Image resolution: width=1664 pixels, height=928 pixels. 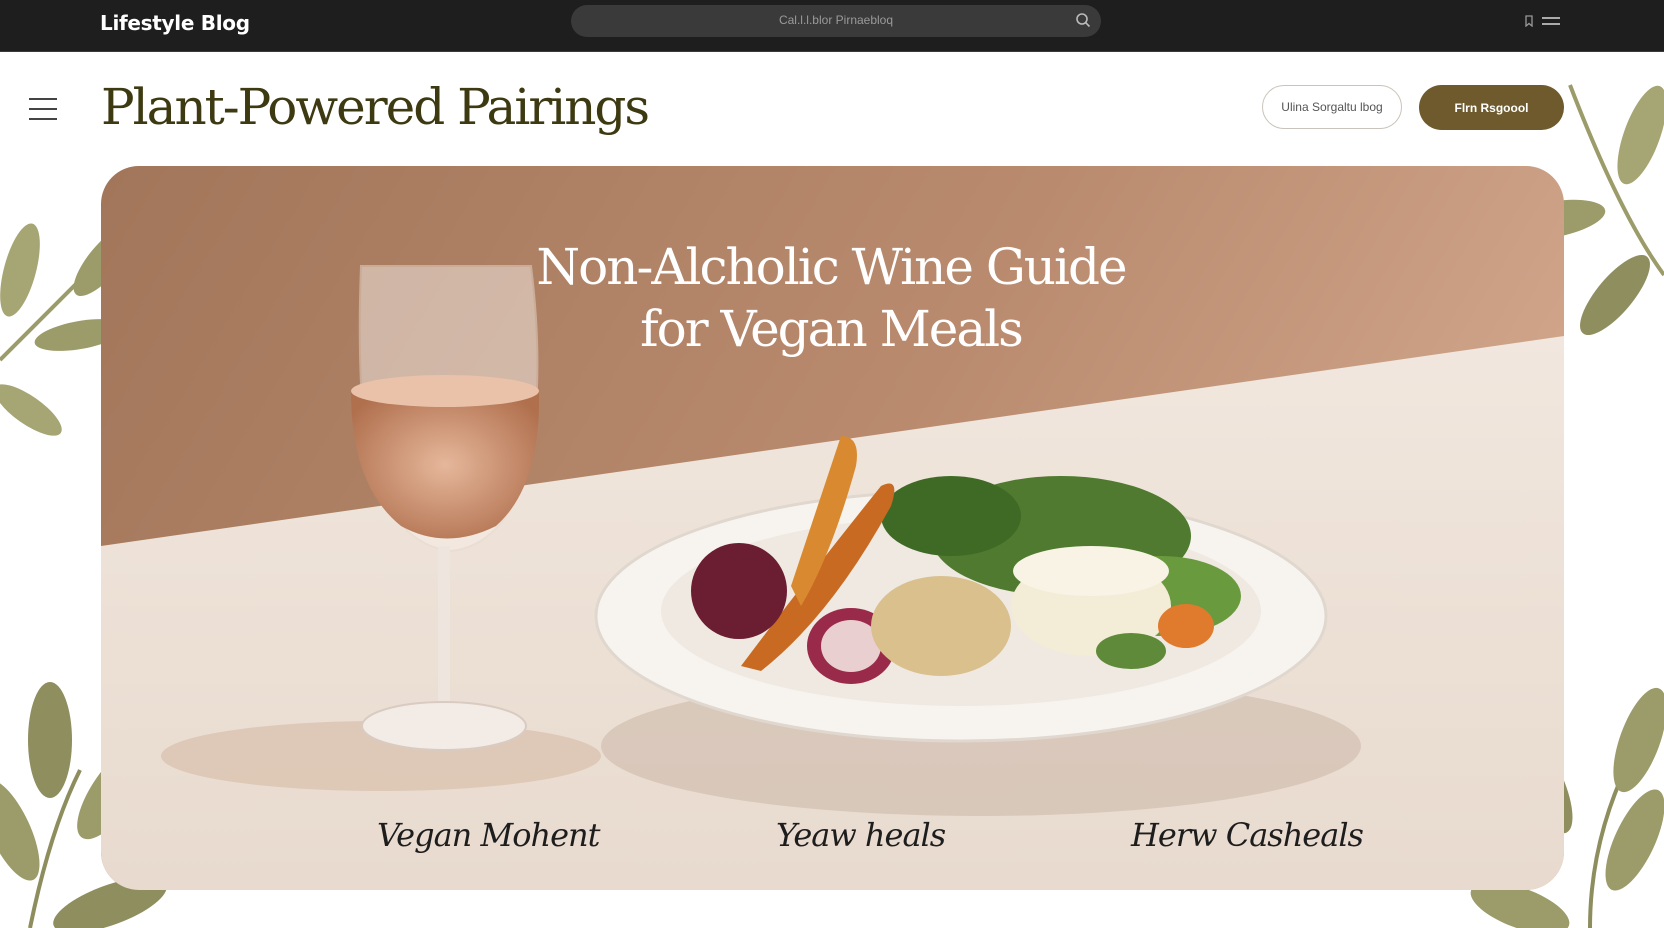 I want to click on hamburger-icon, so click(x=43, y=109).